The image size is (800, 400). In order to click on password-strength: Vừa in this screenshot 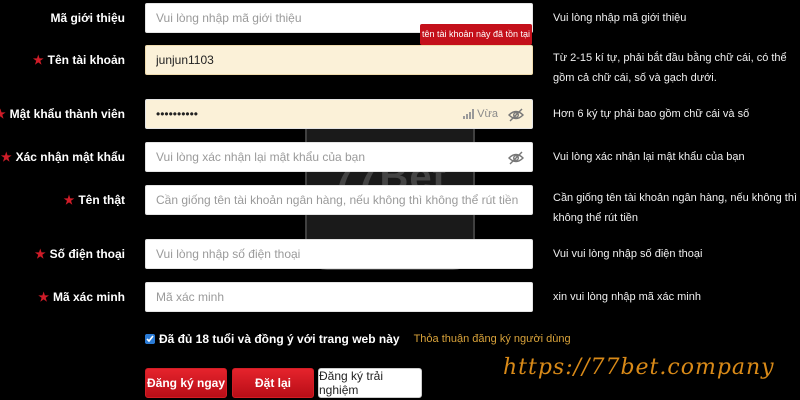, I will do `click(480, 114)`.